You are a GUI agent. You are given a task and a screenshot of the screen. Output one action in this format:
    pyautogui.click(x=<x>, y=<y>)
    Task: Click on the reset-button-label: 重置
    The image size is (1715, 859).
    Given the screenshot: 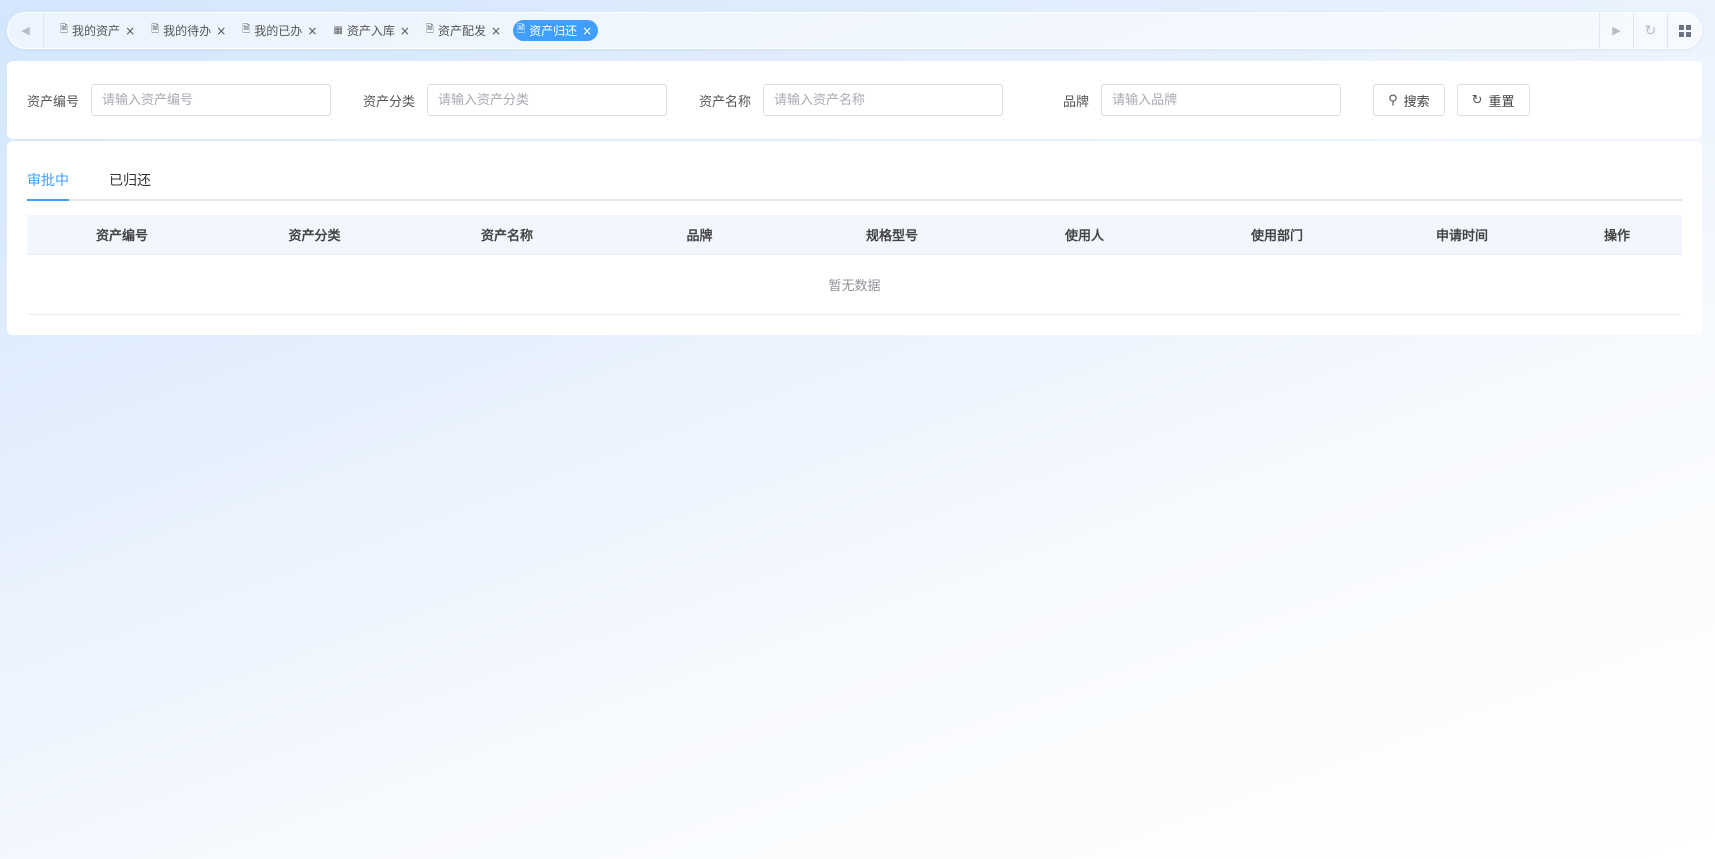 What is the action you would take?
    pyautogui.click(x=1501, y=102)
    